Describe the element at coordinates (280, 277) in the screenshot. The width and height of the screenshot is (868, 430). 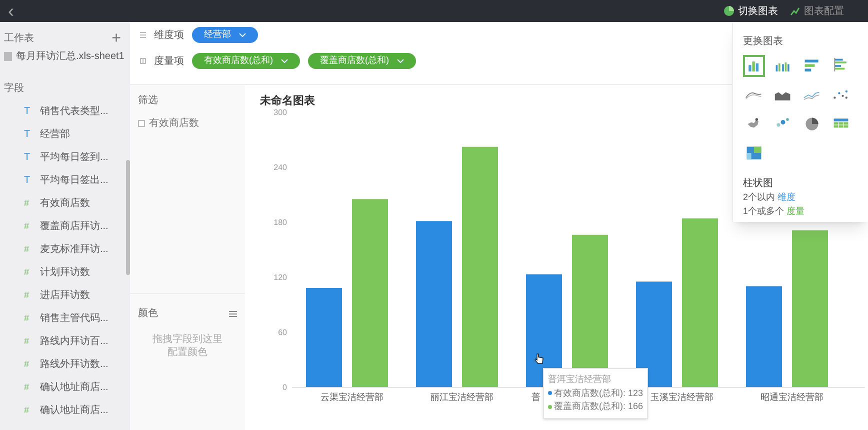
I see `axis-tick-label: 120` at that location.